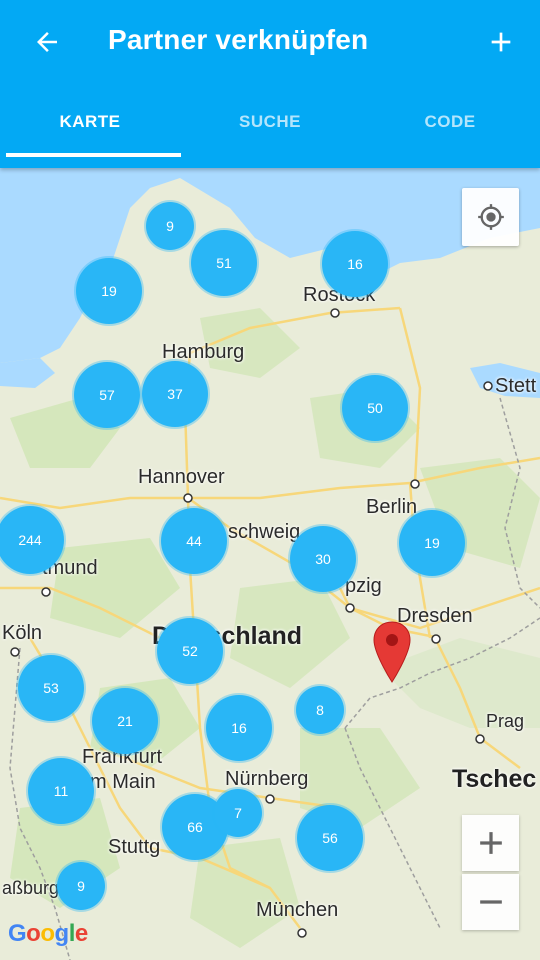 The height and width of the screenshot is (960, 540). I want to click on toolbar: Partner verknüpfen, so click(270, 42).